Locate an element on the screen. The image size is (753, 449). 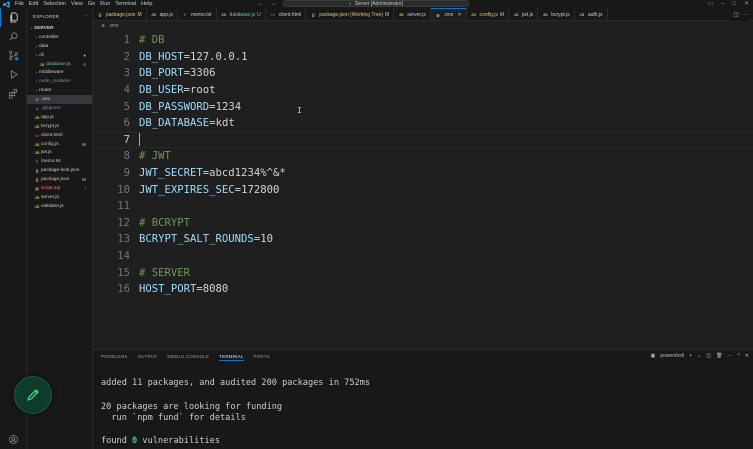
terminal-name: powershell is located at coordinates (672, 356).